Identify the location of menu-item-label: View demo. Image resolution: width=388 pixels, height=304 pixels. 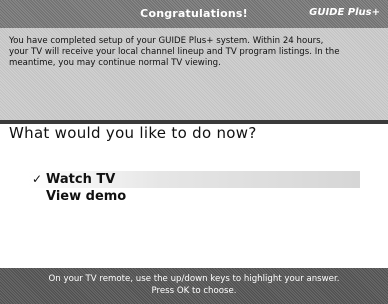
(86, 196).